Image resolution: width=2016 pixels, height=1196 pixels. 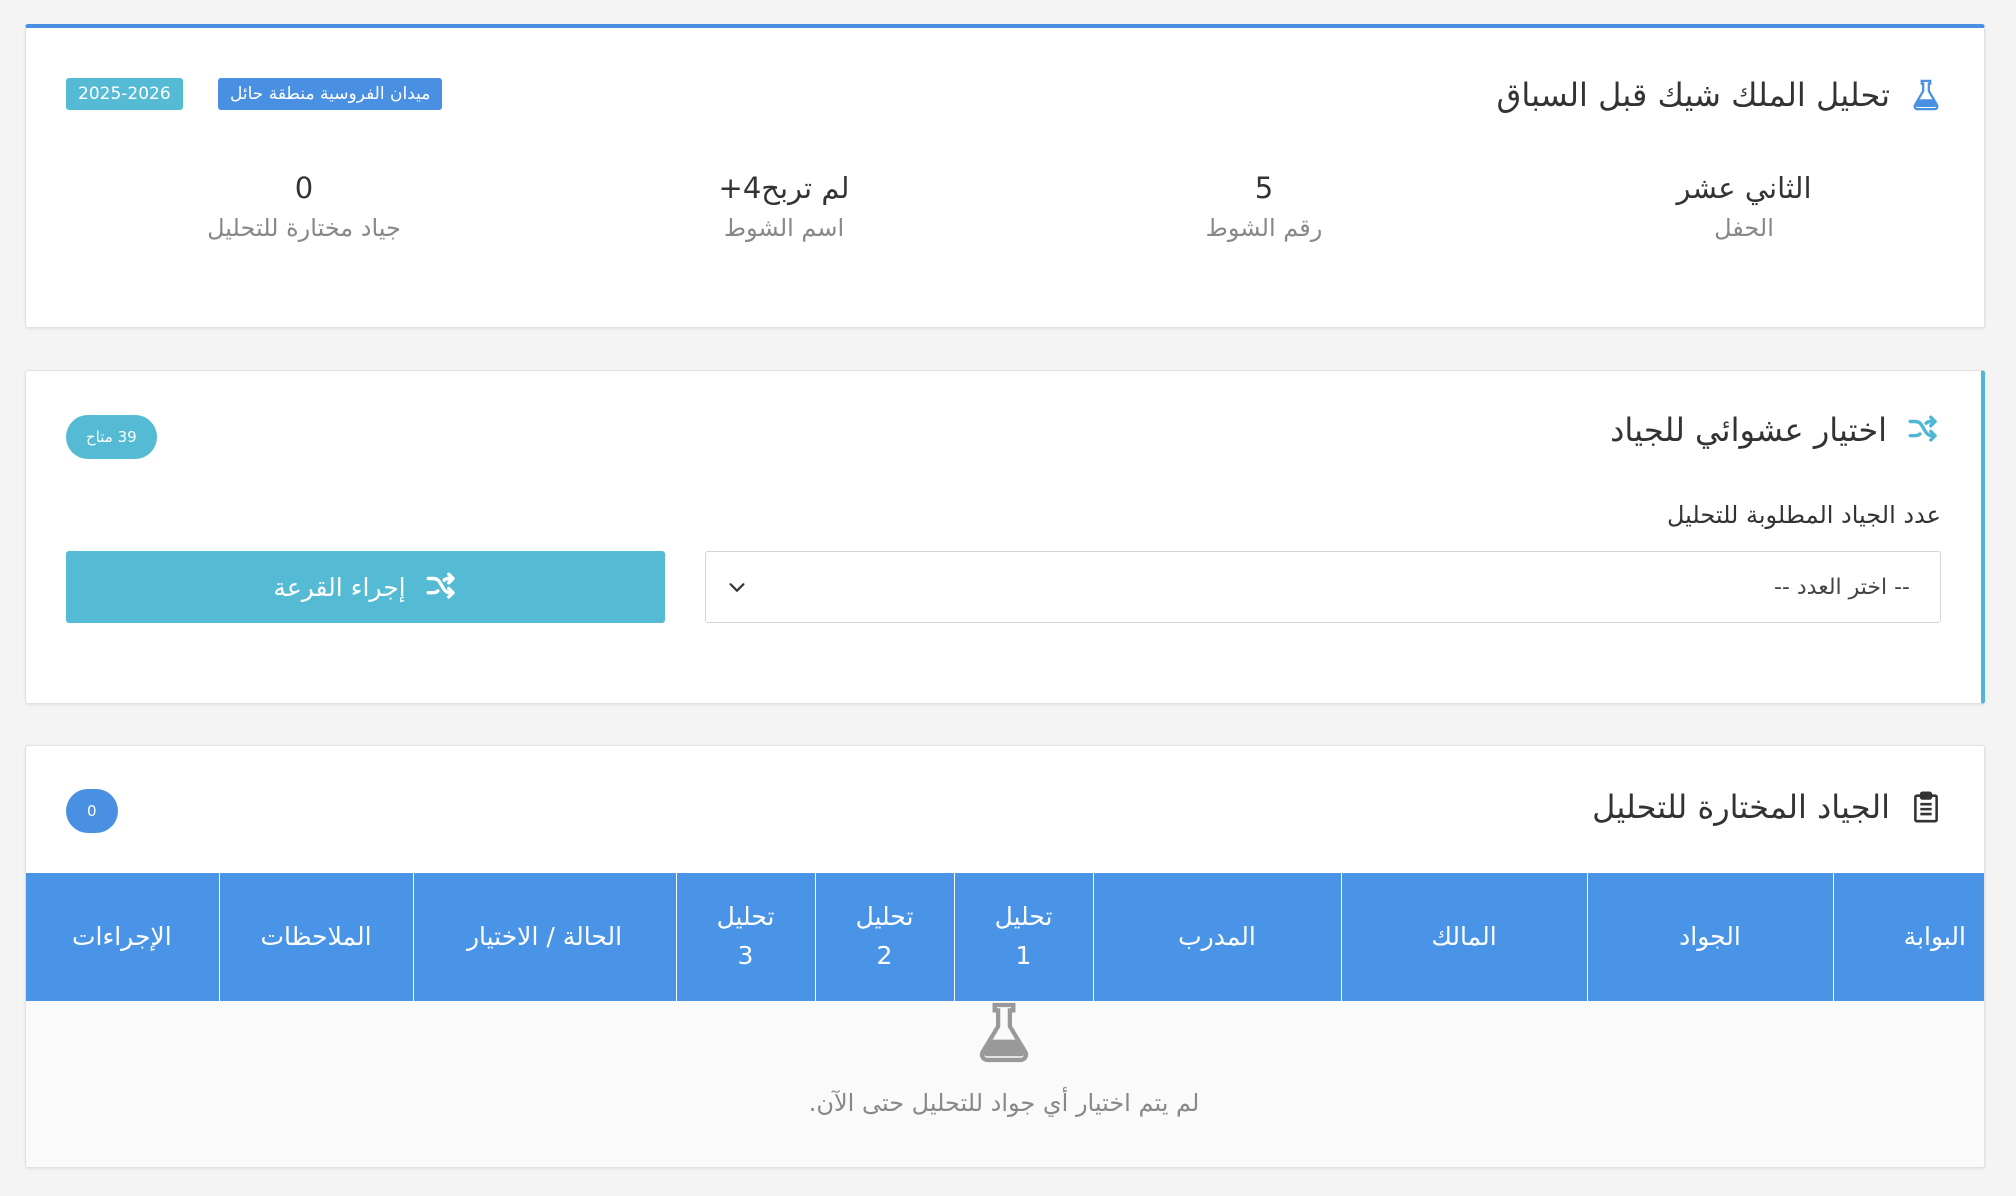 I want to click on draw-button: إجراء القرعة, so click(x=365, y=587).